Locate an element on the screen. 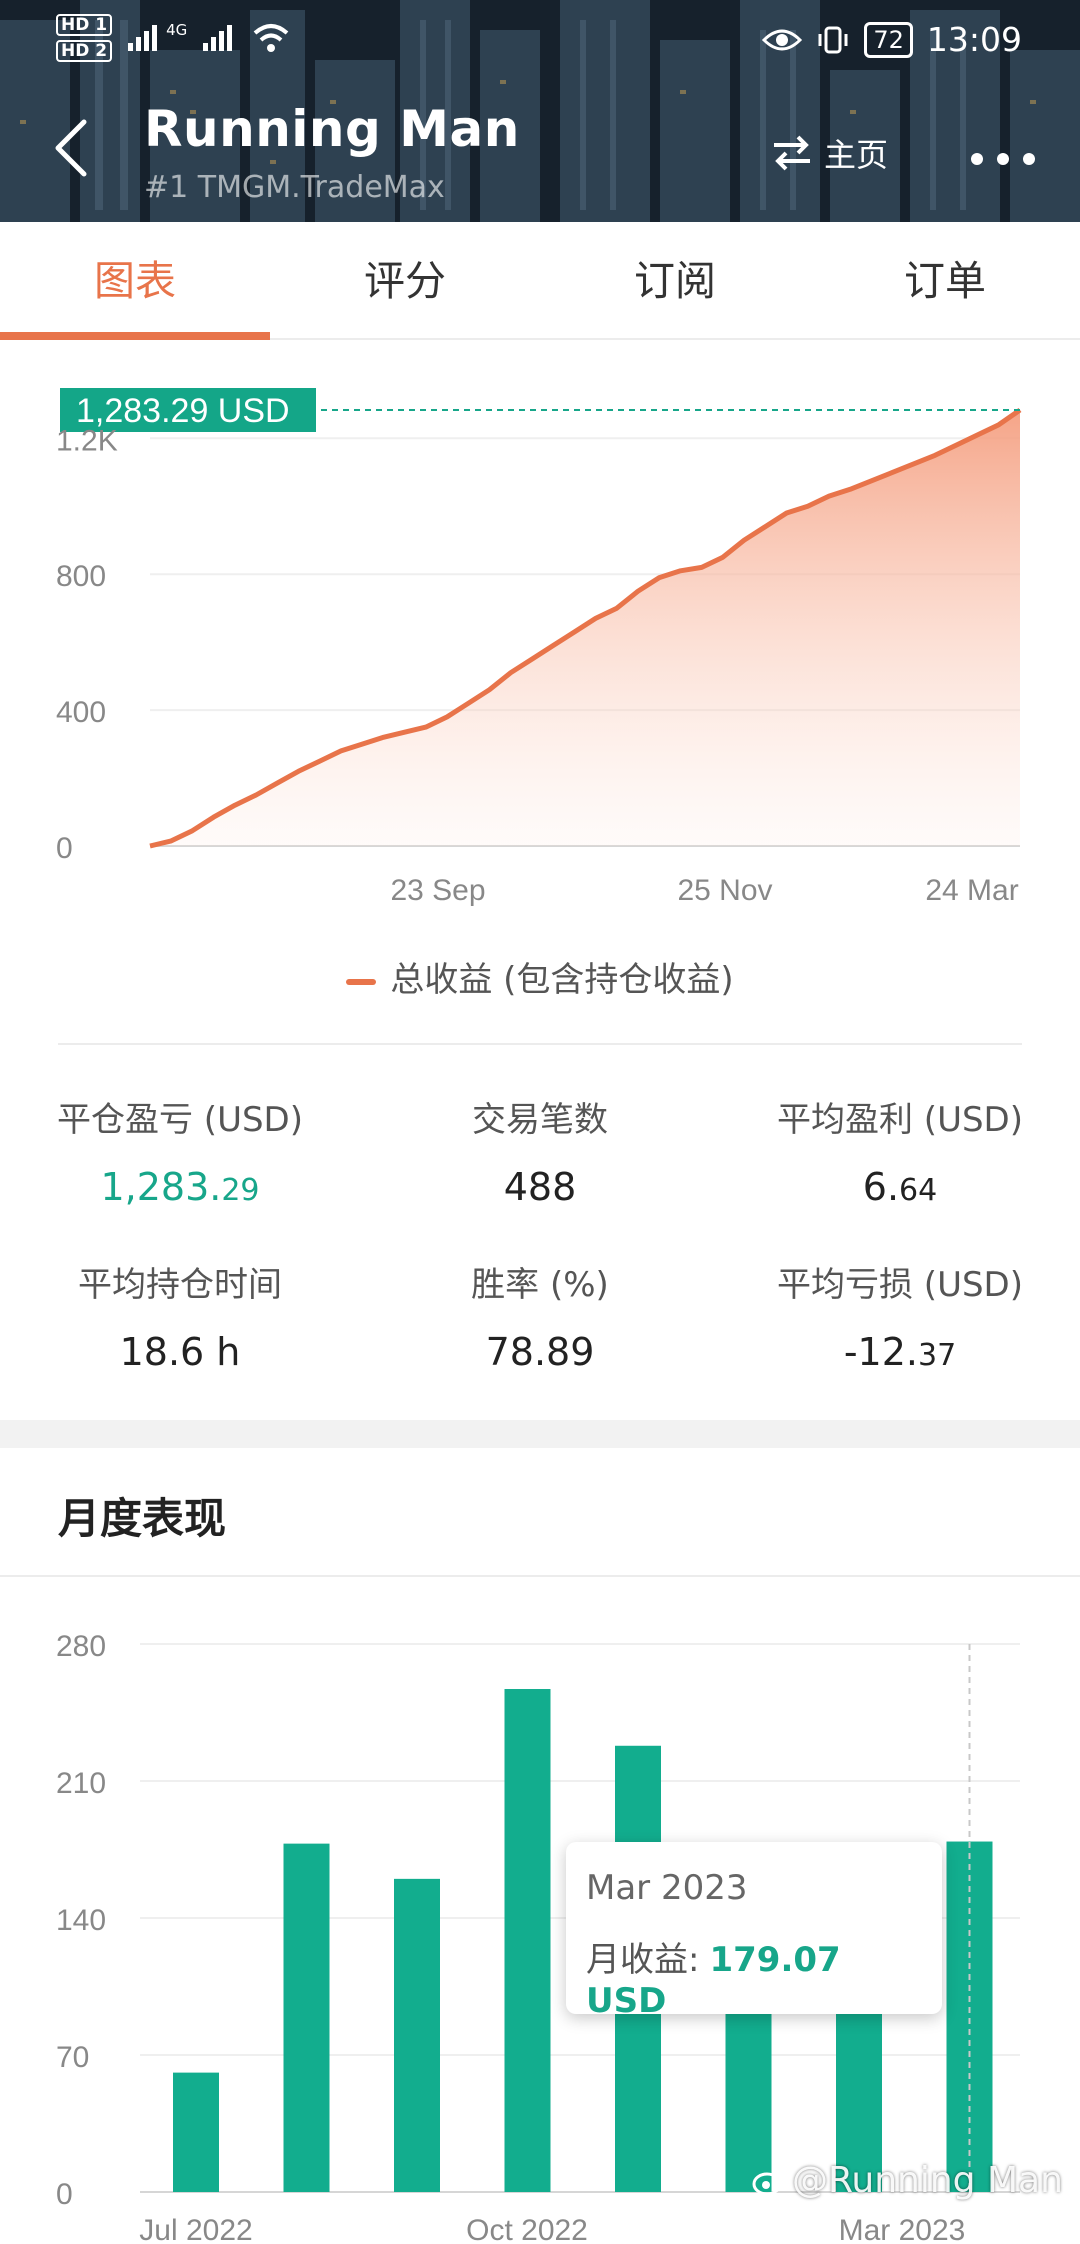 This screenshot has width=1080, height=2244. hd-1-label: HD 1 is located at coordinates (84, 25).